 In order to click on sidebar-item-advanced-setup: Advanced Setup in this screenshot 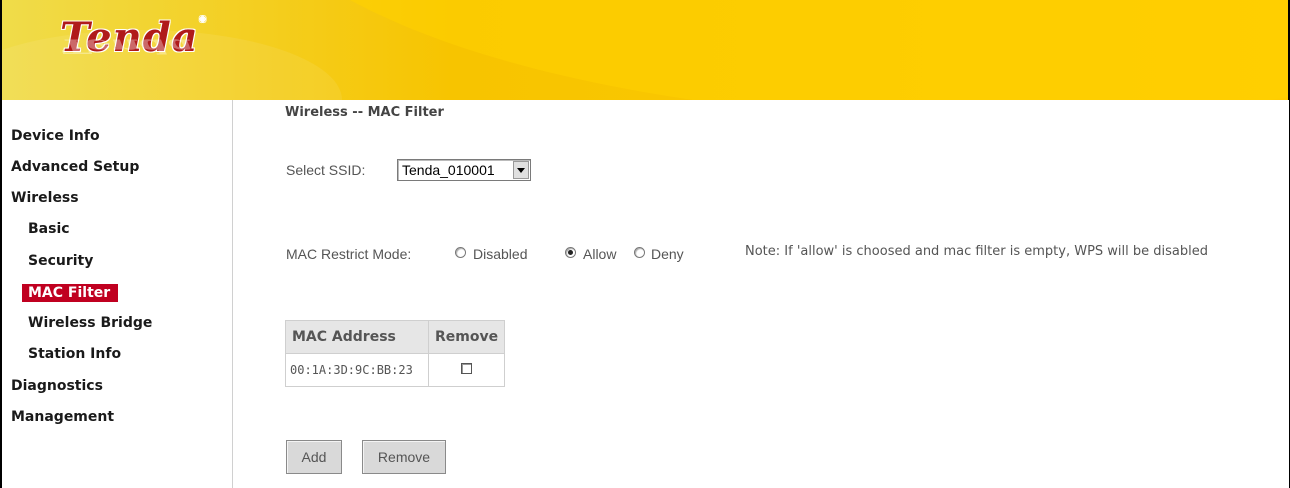, I will do `click(75, 167)`.